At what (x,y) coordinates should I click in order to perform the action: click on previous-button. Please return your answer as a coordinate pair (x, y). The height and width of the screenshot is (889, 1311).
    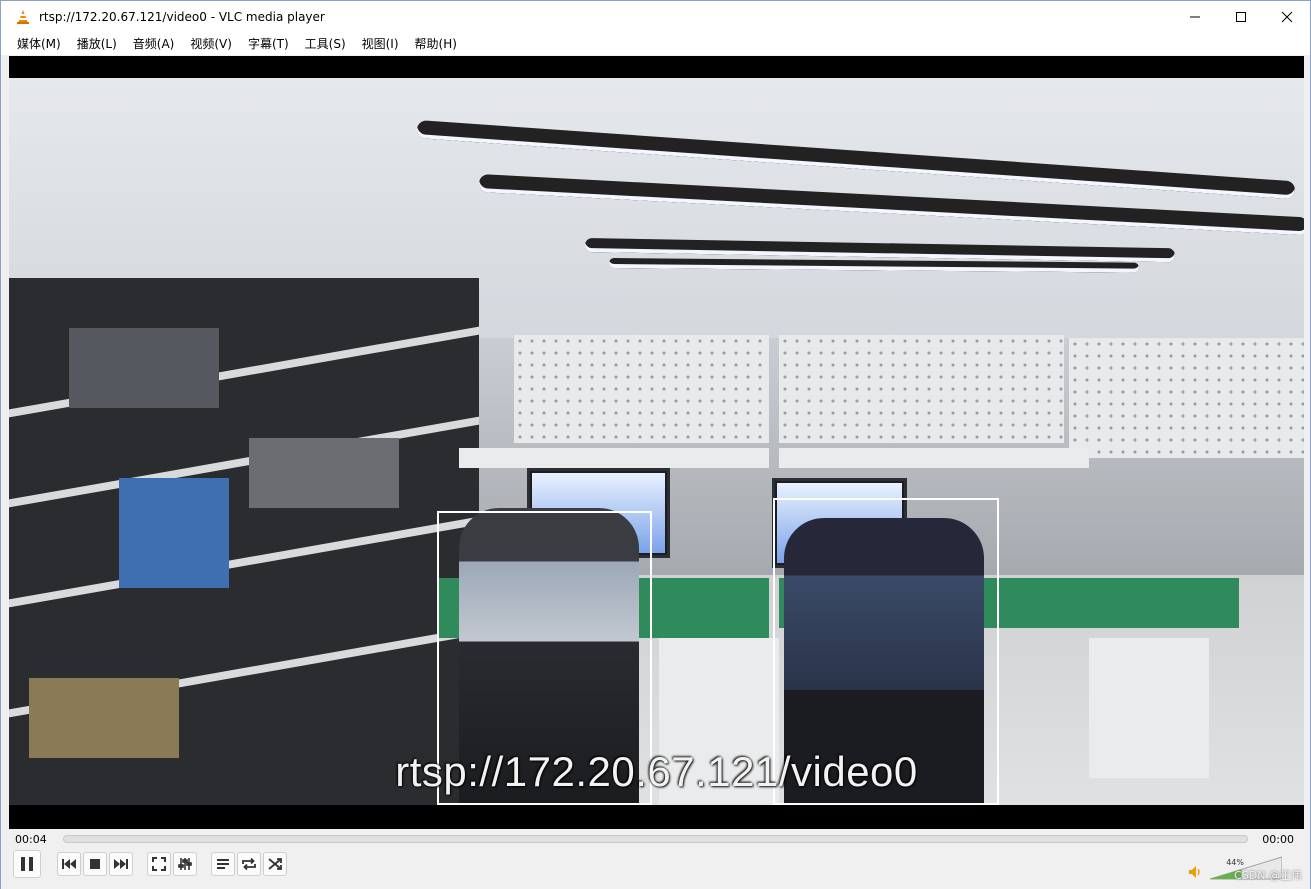
    Looking at the image, I should click on (69, 864).